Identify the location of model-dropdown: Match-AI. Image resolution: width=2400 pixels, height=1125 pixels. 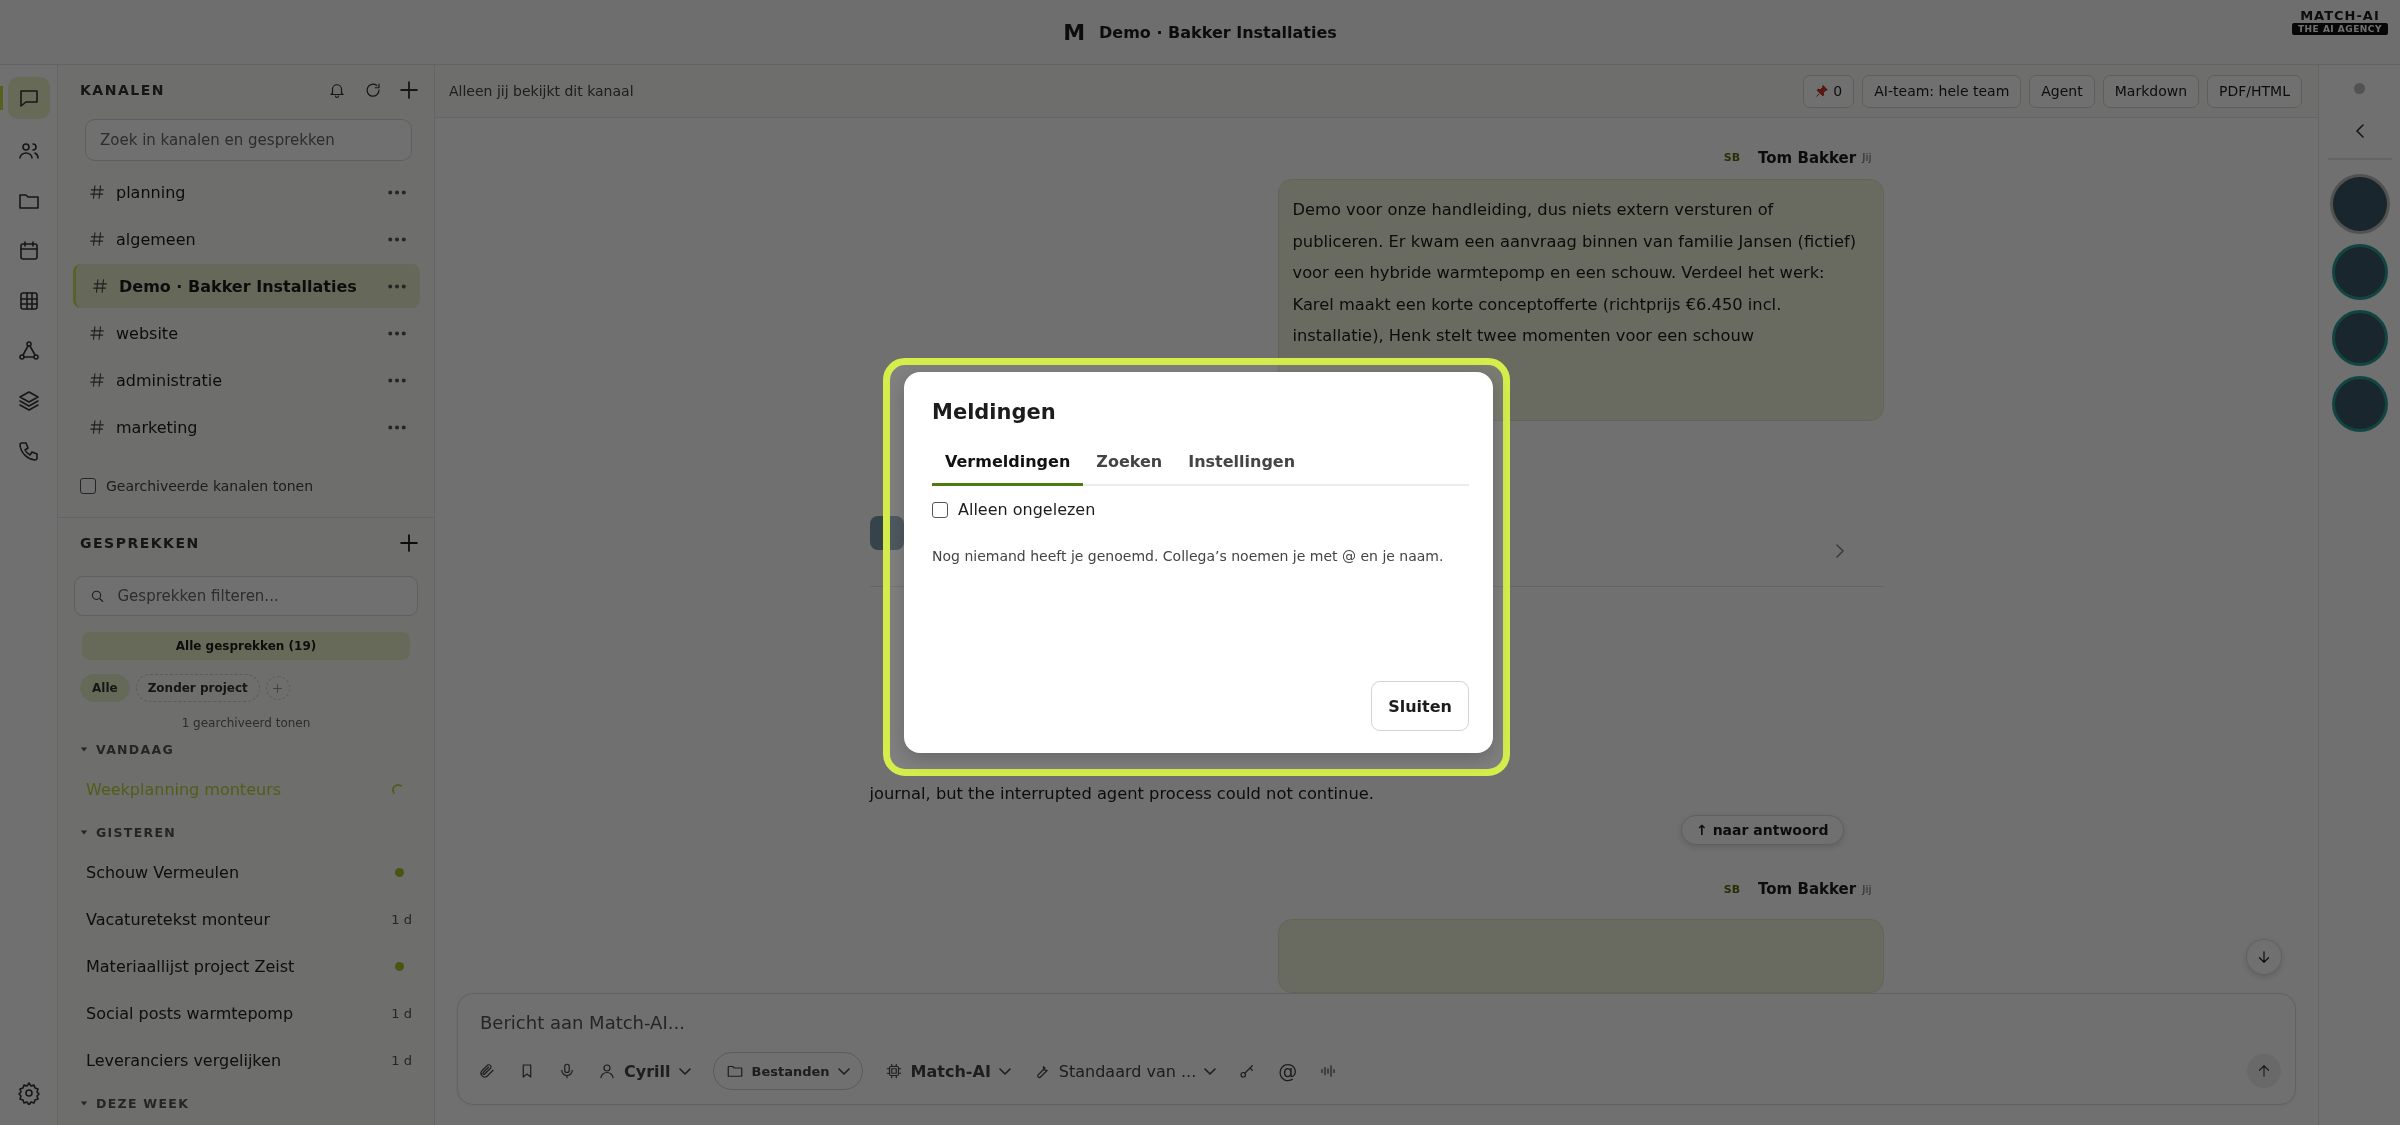
(947, 1071).